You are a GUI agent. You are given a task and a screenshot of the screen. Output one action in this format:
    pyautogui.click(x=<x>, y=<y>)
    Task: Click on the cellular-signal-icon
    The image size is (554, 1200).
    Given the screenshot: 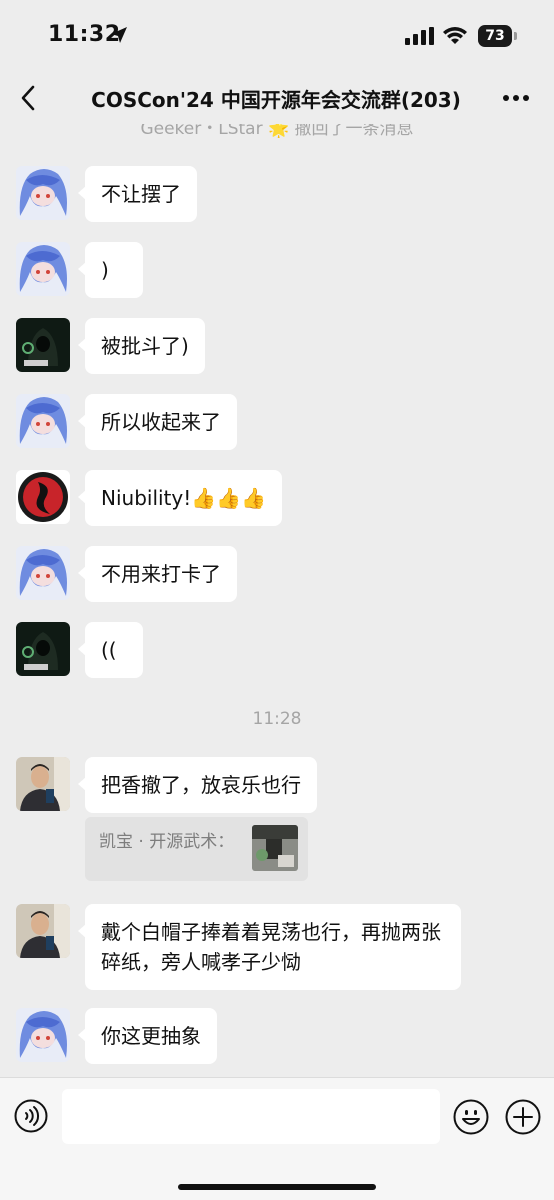 What is the action you would take?
    pyautogui.click(x=419, y=36)
    